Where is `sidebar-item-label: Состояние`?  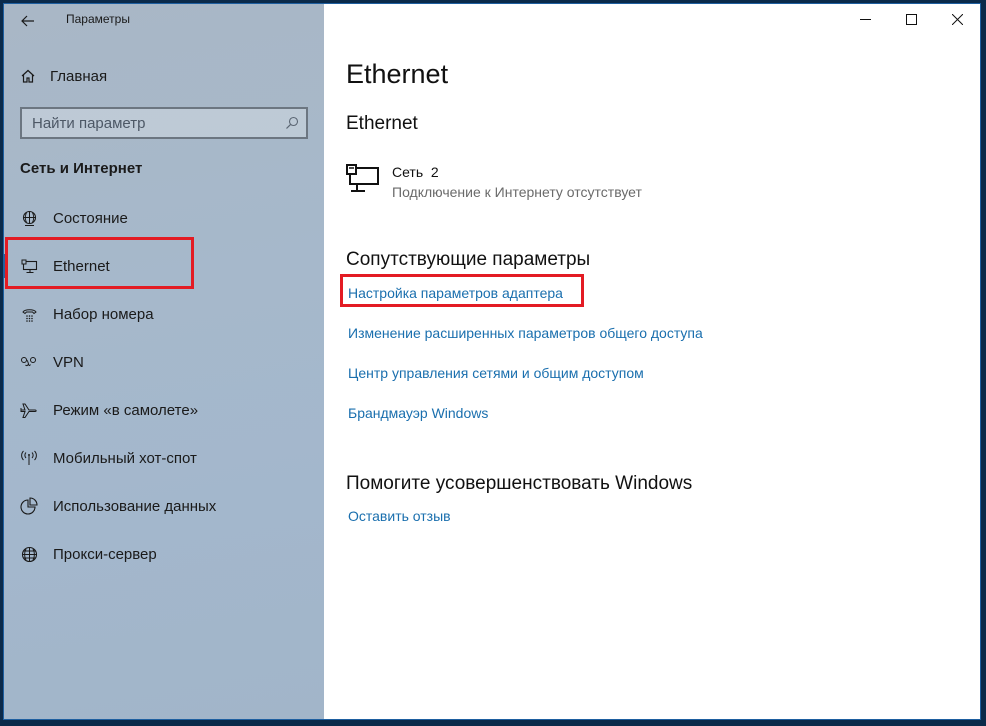
sidebar-item-label: Состояние is located at coordinates (90, 218).